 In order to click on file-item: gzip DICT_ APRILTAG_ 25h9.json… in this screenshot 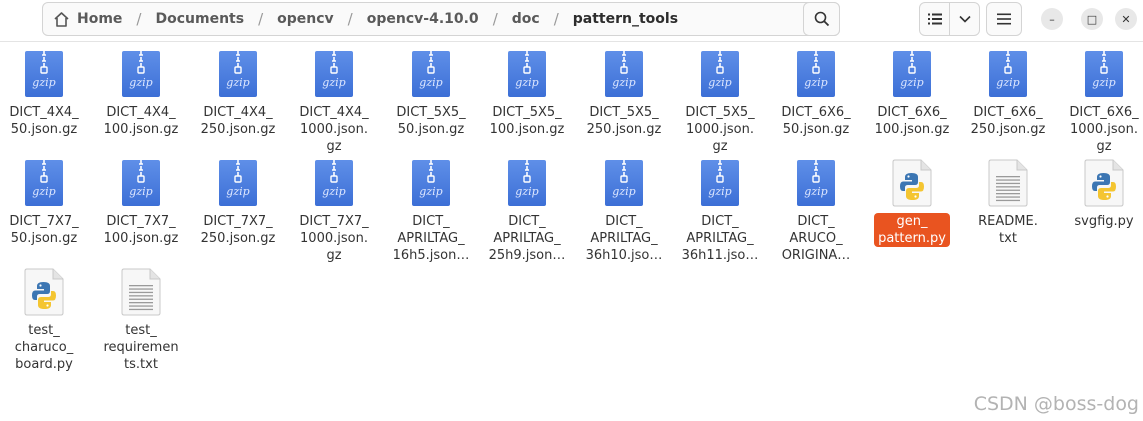, I will do `click(527, 211)`.